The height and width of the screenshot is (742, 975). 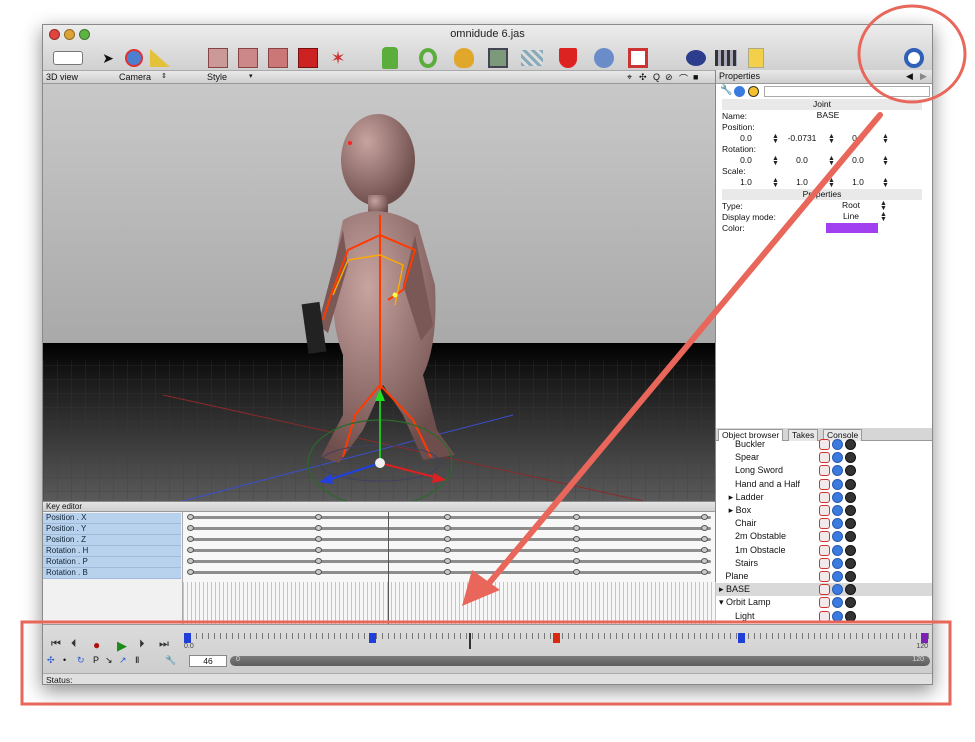 What do you see at coordinates (824, 510) in the screenshot?
I see `object-list-item: ▸ Box` at bounding box center [824, 510].